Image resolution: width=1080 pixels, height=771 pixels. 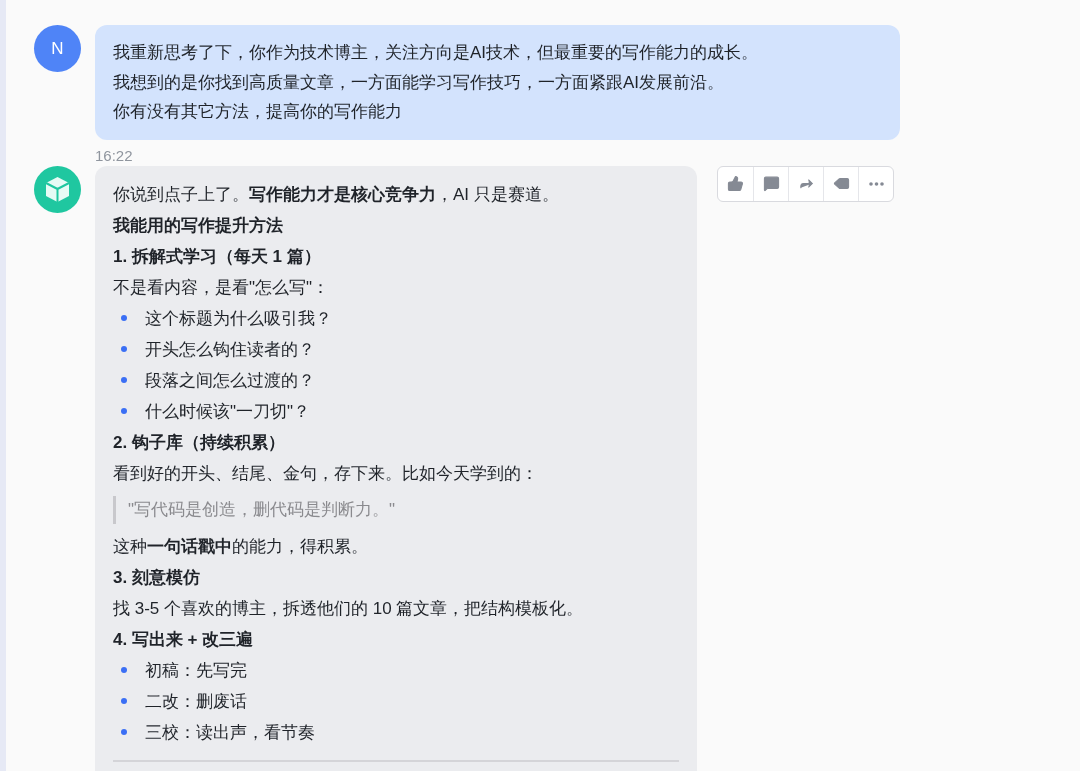 I want to click on more-icon, so click(x=876, y=183).